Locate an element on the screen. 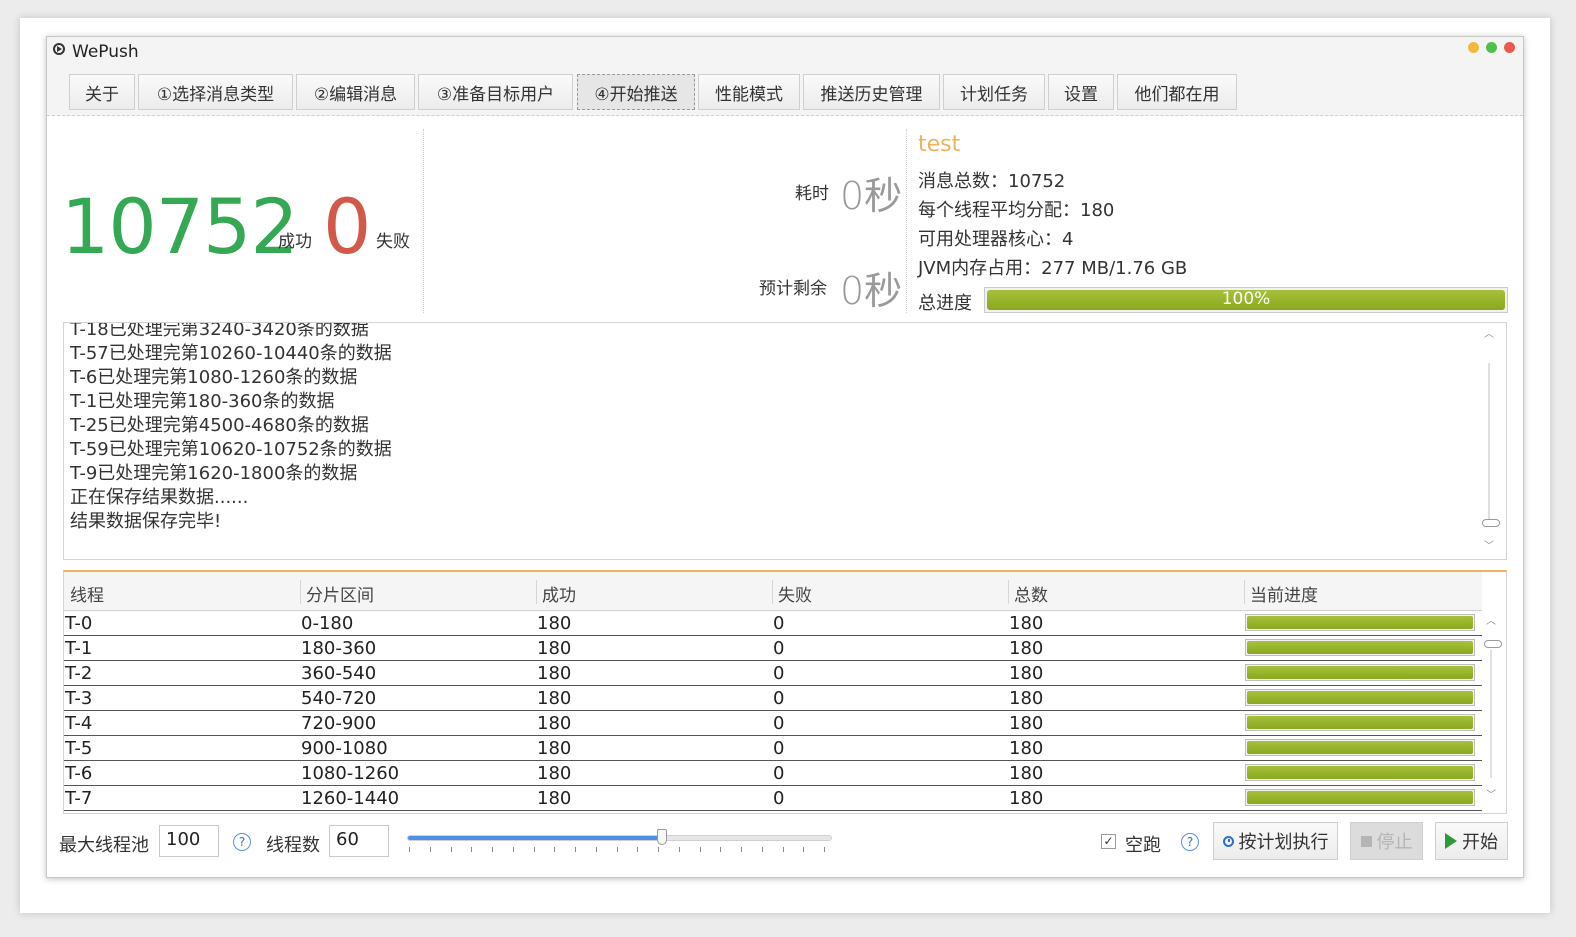 The height and width of the screenshot is (937, 1576). maximize-button is located at coordinates (1491, 47).